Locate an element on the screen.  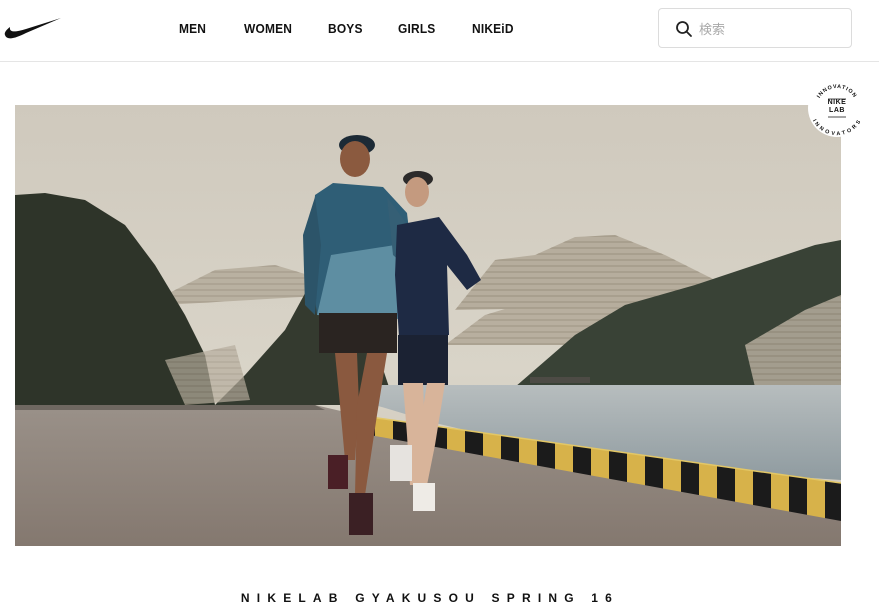
nav-boys: BOYS is located at coordinates (345, 28).